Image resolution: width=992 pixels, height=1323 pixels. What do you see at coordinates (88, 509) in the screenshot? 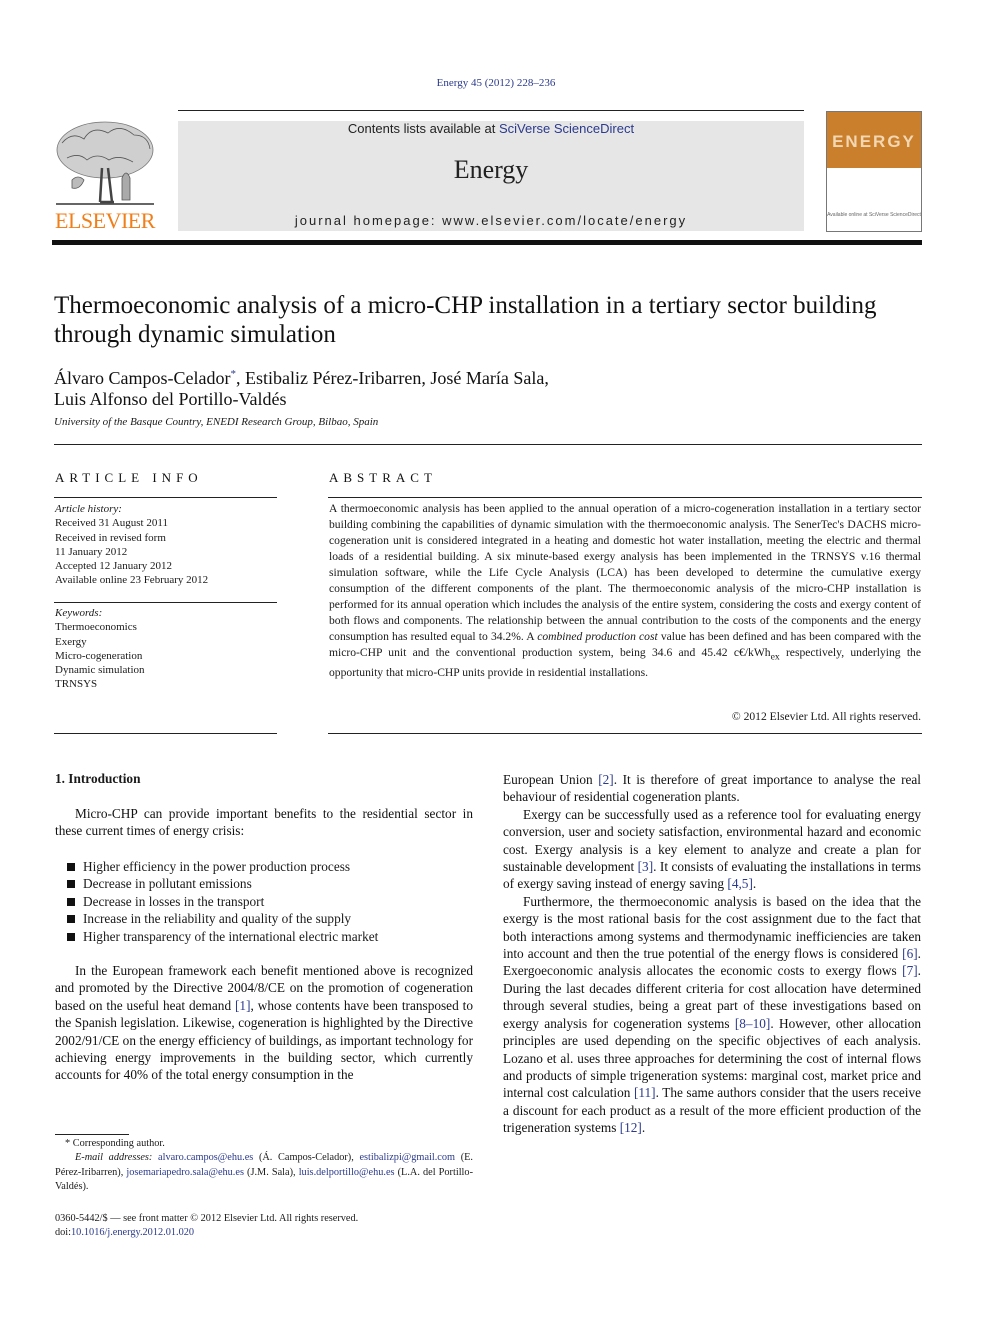
I see `history-label: Article history:` at bounding box center [88, 509].